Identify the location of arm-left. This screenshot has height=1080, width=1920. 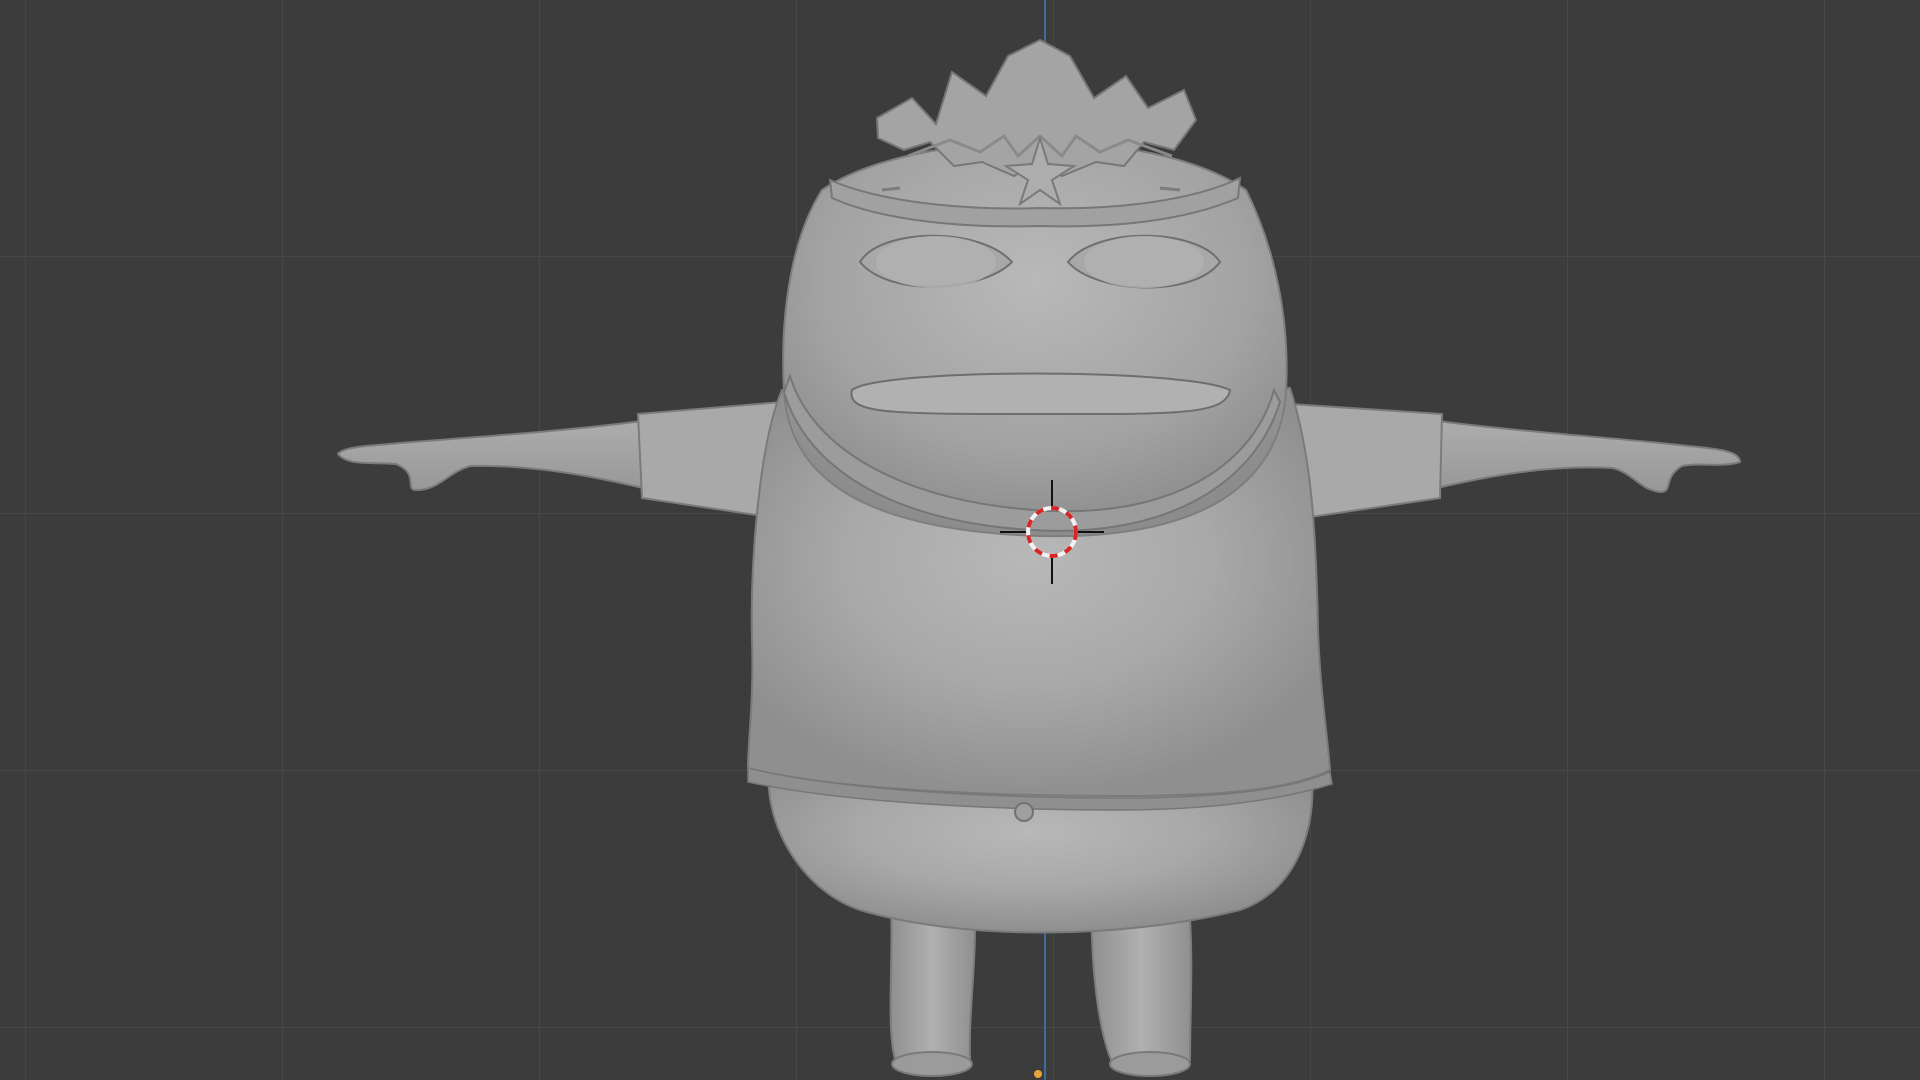
(564, 461).